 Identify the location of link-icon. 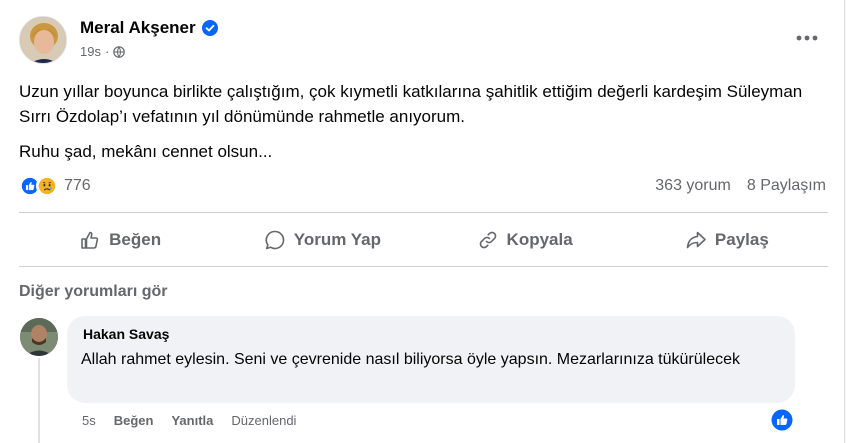
(487, 240).